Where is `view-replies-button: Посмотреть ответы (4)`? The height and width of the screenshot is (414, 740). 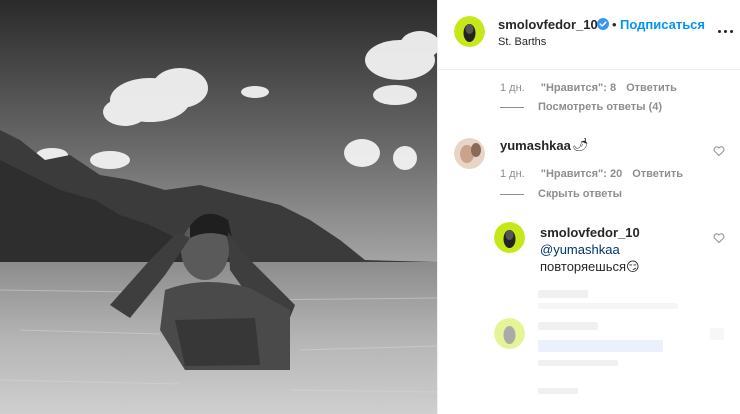
view-replies-button: Посмотреть ответы (4) is located at coordinates (581, 107).